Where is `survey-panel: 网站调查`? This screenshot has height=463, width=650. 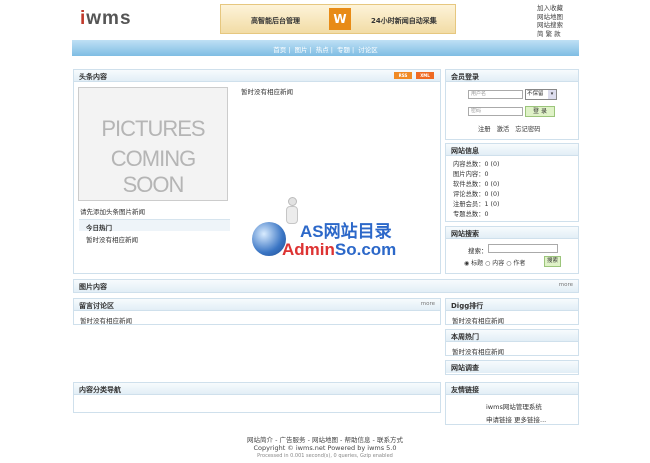 survey-panel: 网站调查 is located at coordinates (512, 367).